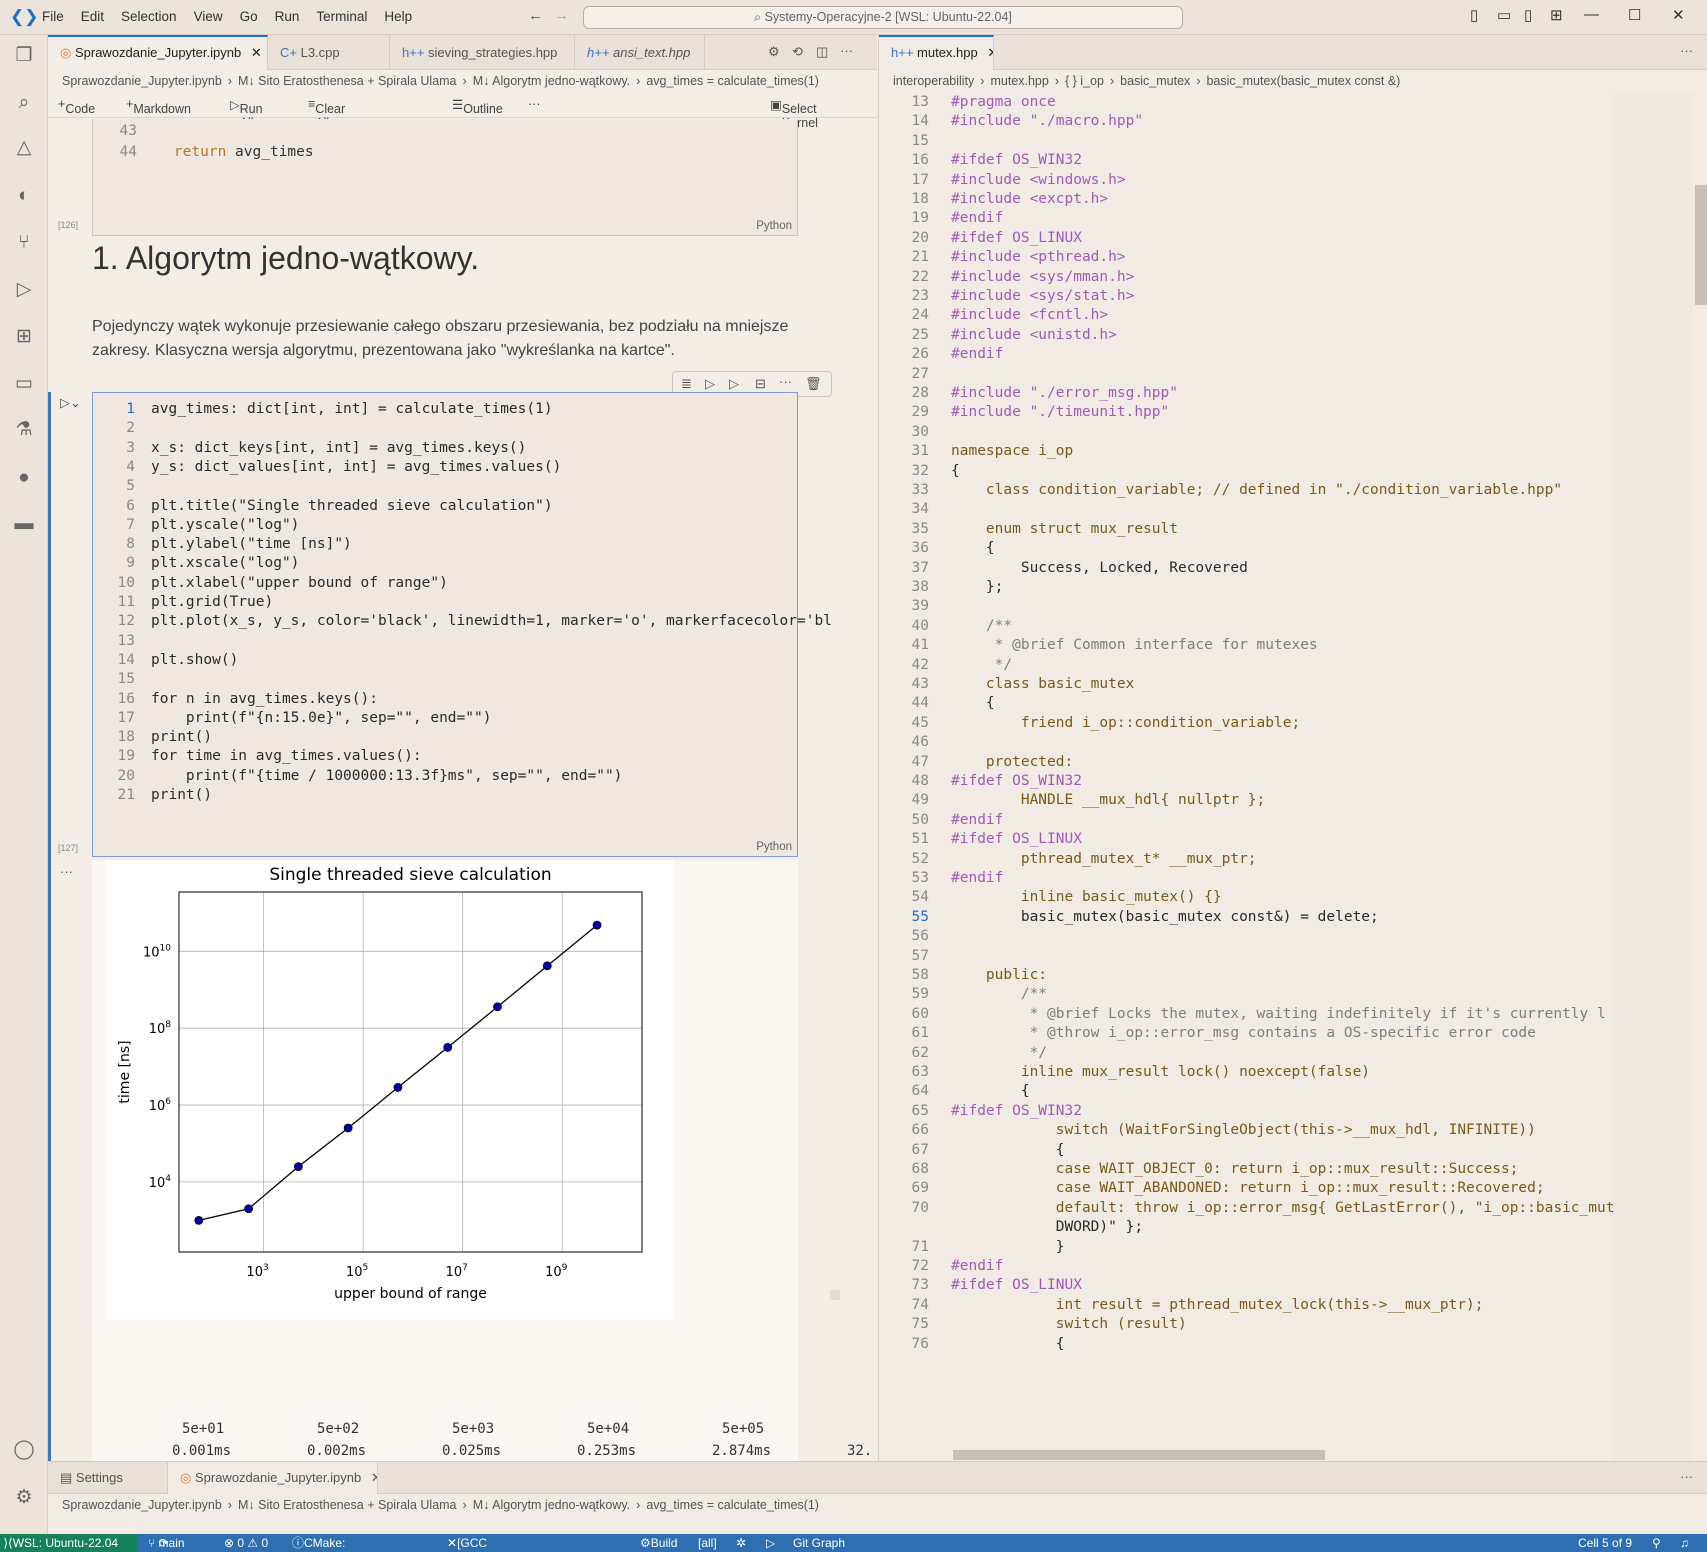 The height and width of the screenshot is (1552, 1707). What do you see at coordinates (933, 81) in the screenshot?
I see `breadcrumb-item: interoperability` at bounding box center [933, 81].